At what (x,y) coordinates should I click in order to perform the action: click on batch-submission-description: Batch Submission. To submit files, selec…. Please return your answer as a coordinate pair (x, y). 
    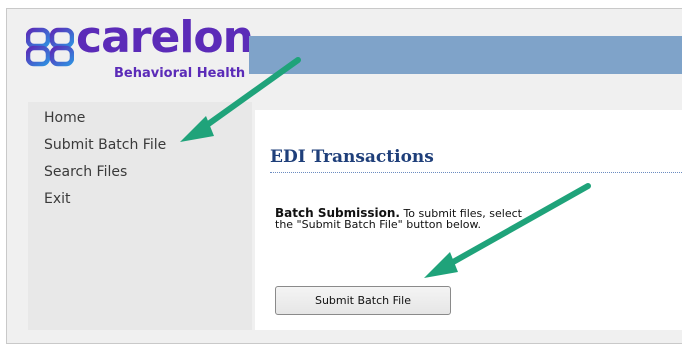
    Looking at the image, I should click on (400, 218).